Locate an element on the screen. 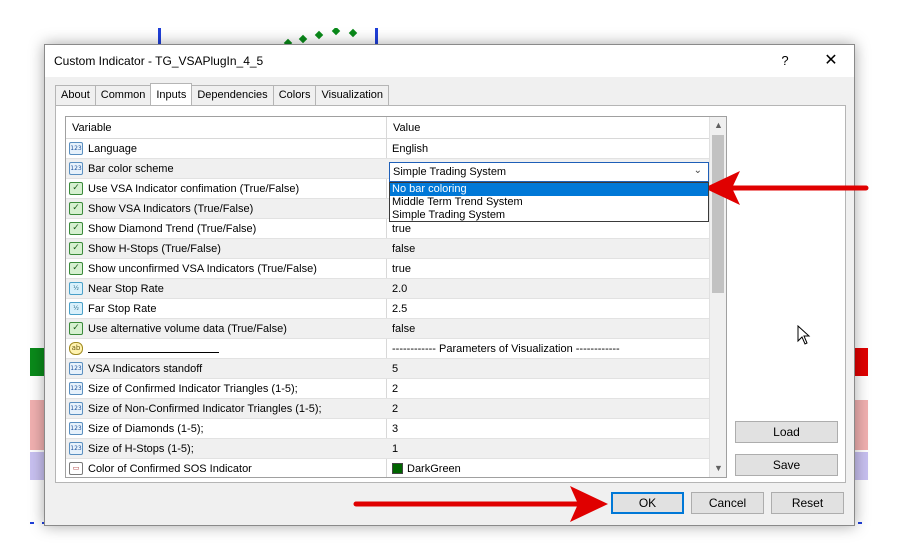 This screenshot has width=898, height=558. row-separator-name is located at coordinates (153, 347).